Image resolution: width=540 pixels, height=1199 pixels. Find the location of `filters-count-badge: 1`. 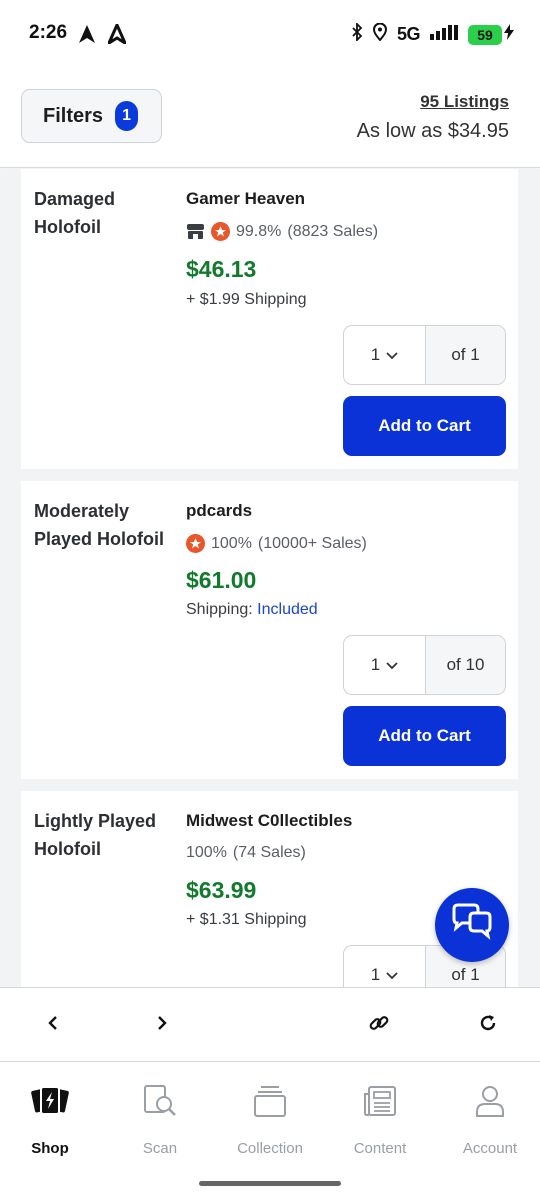

filters-count-badge: 1 is located at coordinates (127, 116).